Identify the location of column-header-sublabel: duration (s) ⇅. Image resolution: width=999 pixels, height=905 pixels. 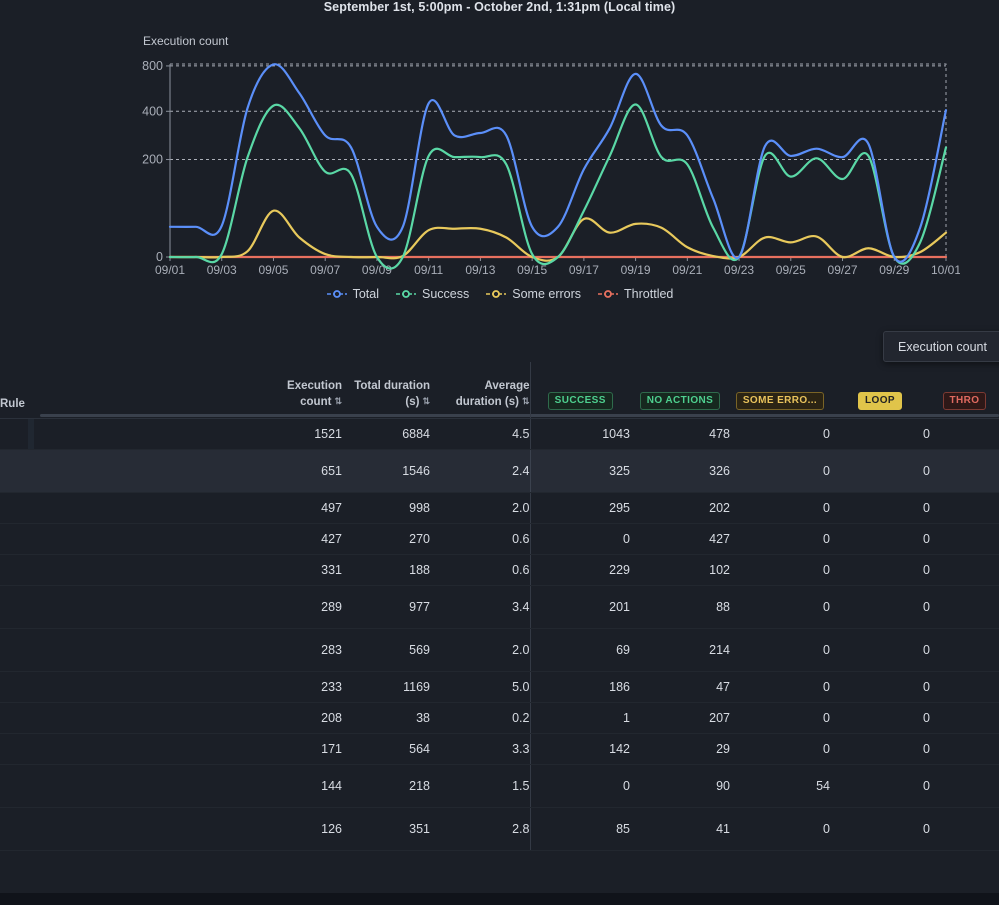
(480, 402).